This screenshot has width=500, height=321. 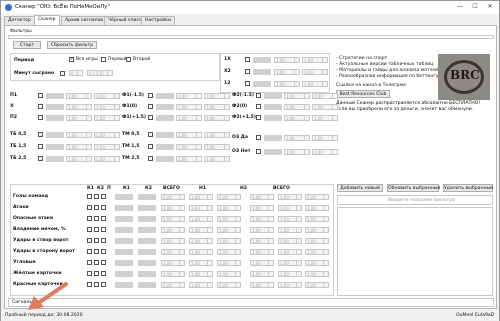 What do you see at coordinates (189, 118) in the screenshot?
I see `min-odds-f1-plus: 1,00` at bounding box center [189, 118].